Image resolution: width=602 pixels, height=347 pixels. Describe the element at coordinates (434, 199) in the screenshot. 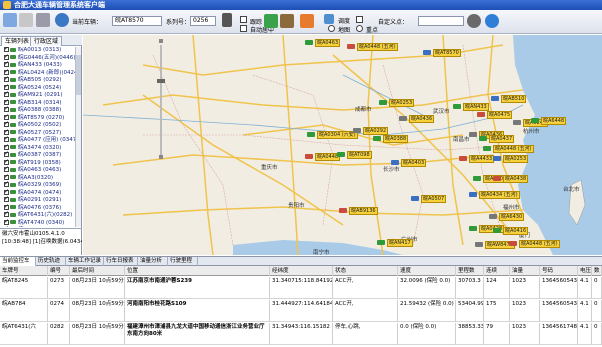

I see `vehicle-map-label: 皖A0507` at that location.